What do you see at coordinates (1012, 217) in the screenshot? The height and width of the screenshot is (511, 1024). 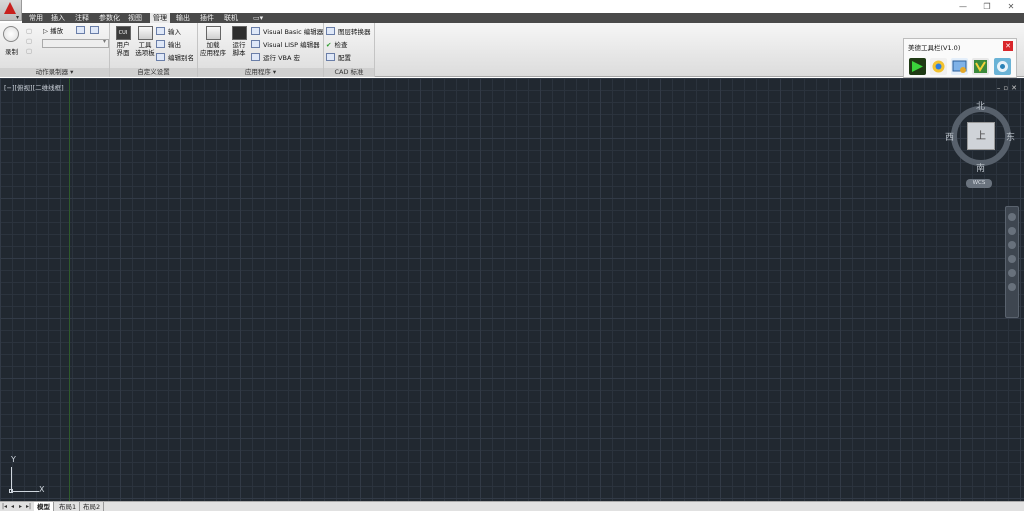 I see `steering-wheel-icon` at bounding box center [1012, 217].